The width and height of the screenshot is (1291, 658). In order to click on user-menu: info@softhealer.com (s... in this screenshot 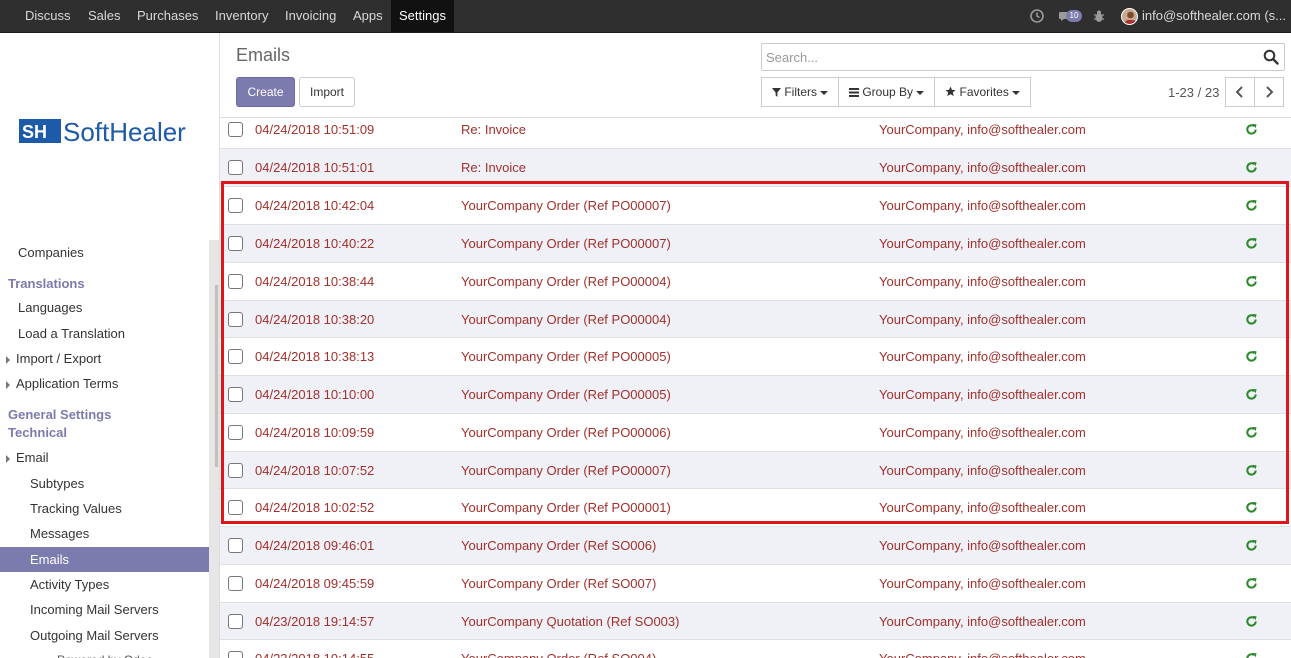, I will do `click(1214, 16)`.